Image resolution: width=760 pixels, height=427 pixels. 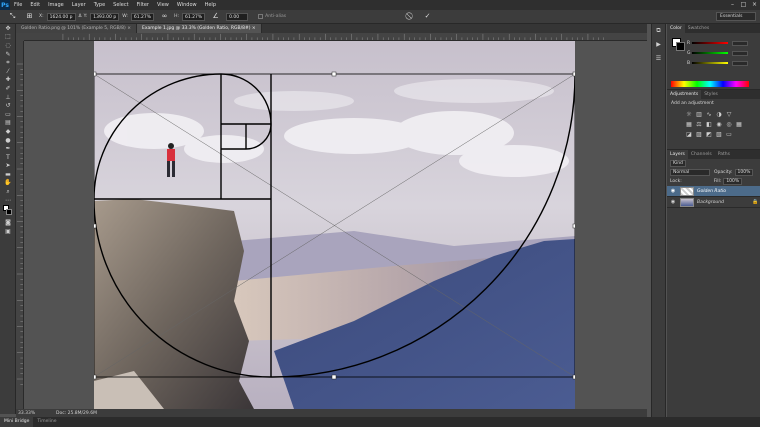 I want to click on shape-tool-icon: ▬, so click(x=8, y=174).